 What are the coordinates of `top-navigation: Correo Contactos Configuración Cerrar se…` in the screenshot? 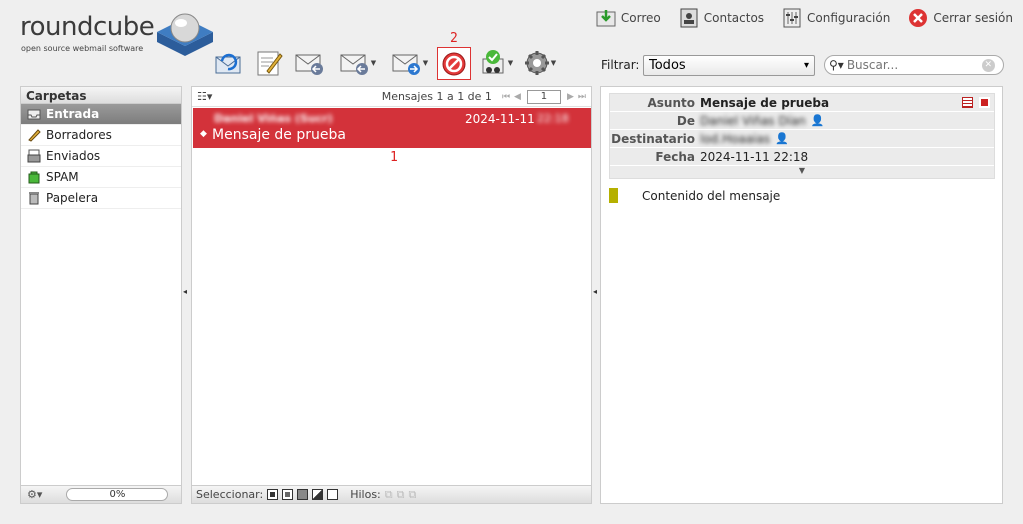 It's located at (804, 18).